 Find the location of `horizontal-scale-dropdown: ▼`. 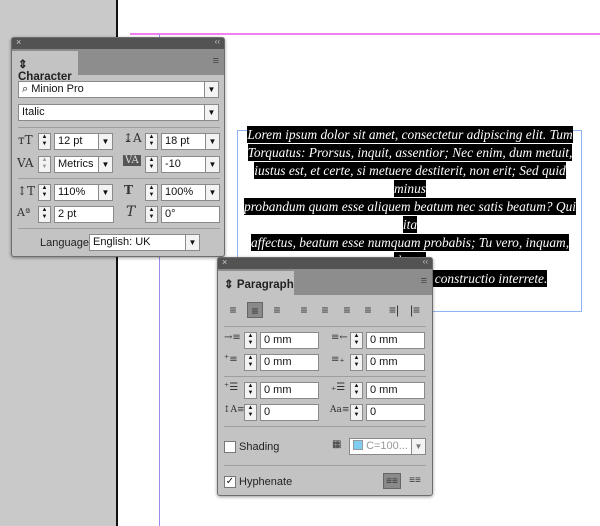

horizontal-scale-dropdown: ▼ is located at coordinates (212, 192).